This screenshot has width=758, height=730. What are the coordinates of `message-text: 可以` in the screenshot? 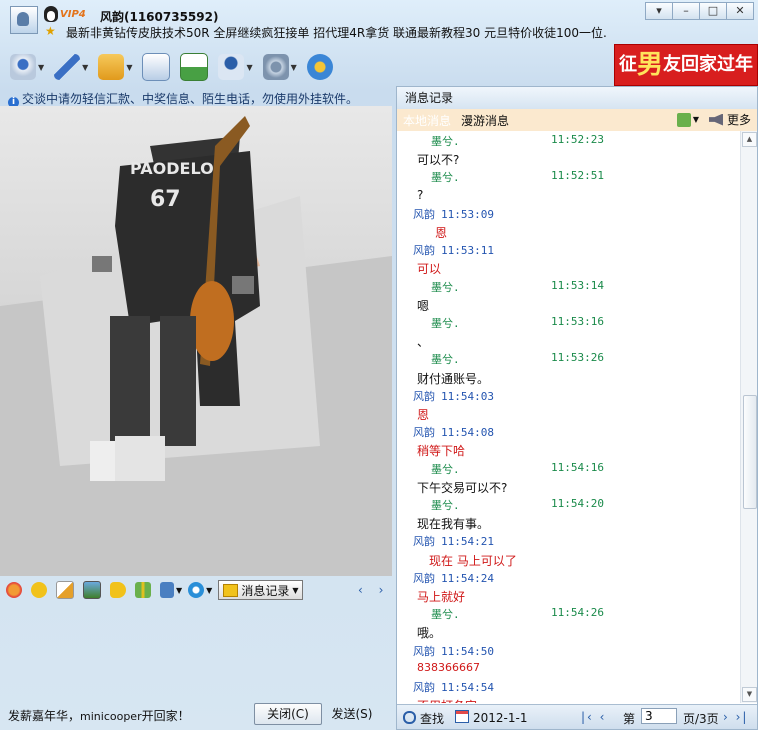 It's located at (429, 269).